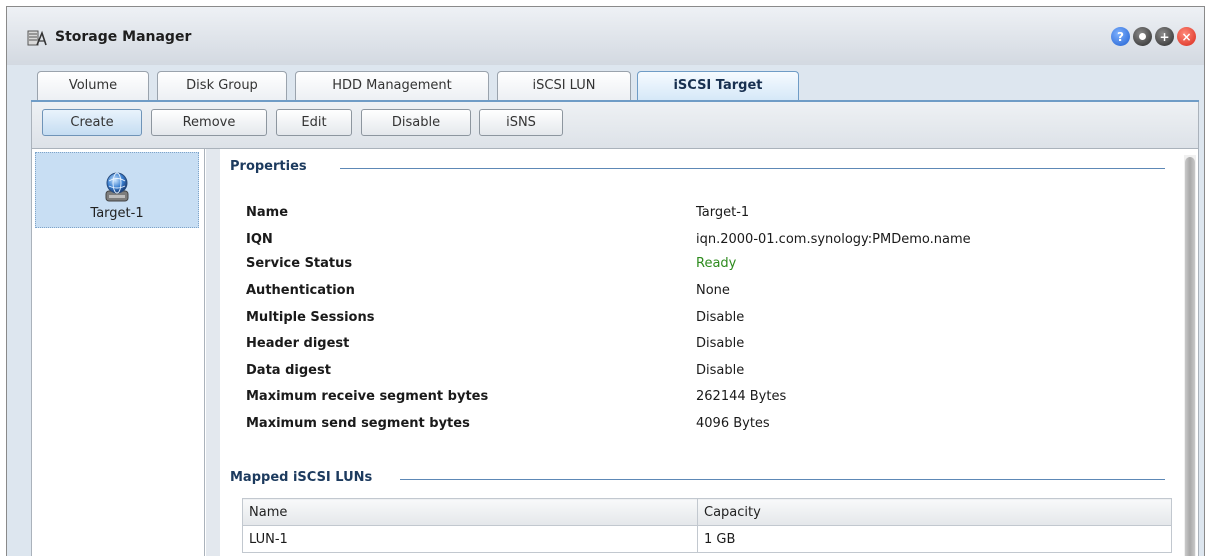 The width and height of the screenshot is (1209, 556). I want to click on prop-iqn-value: iqn.2000-01.com.synology:PMDemo.name, so click(833, 239).